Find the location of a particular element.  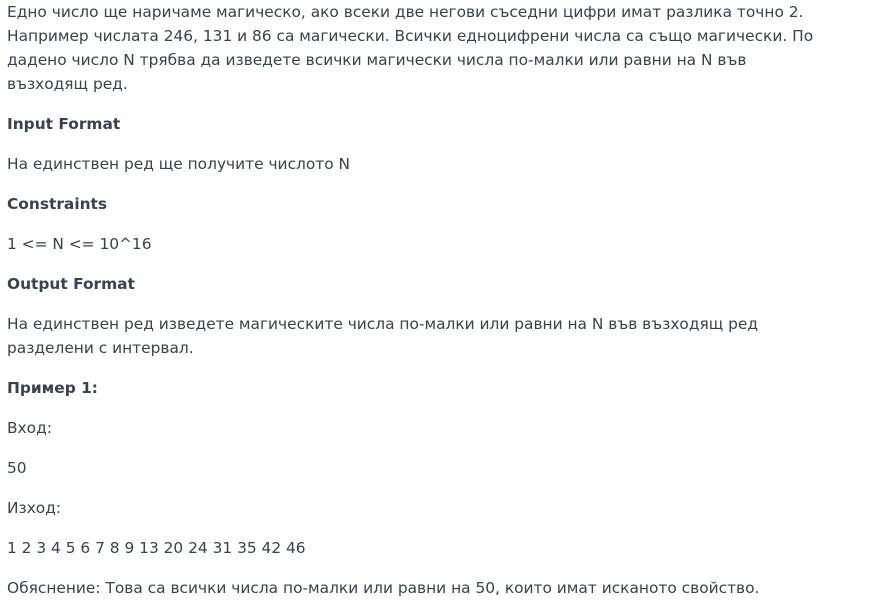

example-output-label: Изход: is located at coordinates (34, 508).